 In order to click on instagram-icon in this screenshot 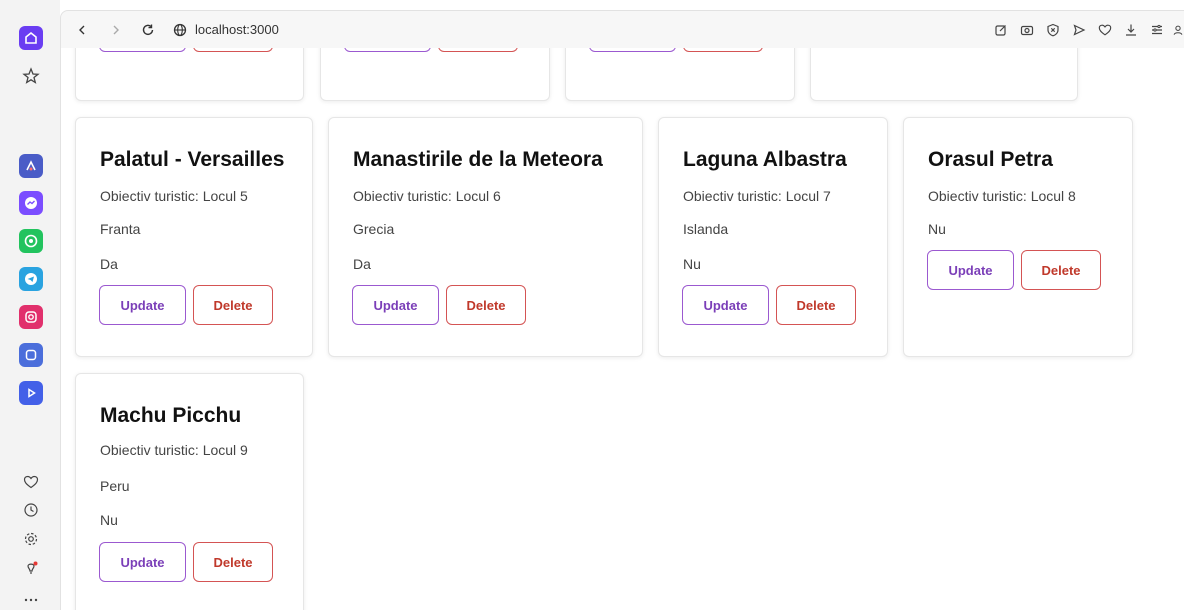, I will do `click(31, 317)`.